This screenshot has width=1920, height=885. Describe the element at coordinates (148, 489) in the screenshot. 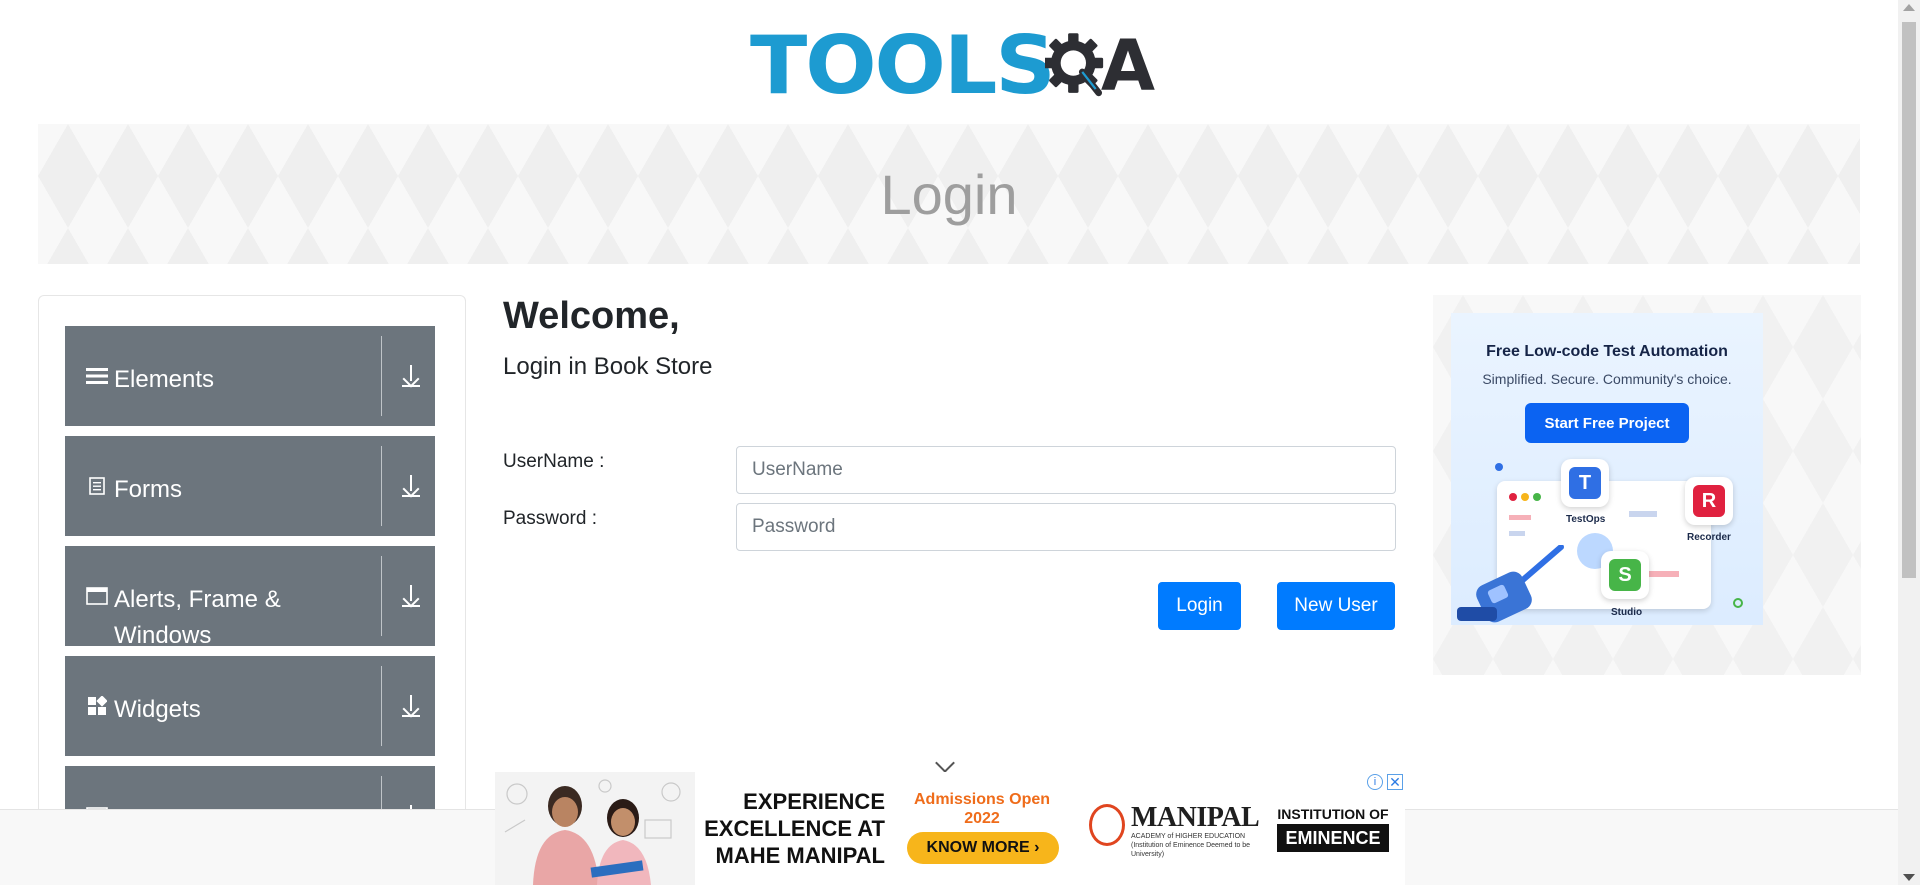

I see `menu-group-label: Forms` at that location.